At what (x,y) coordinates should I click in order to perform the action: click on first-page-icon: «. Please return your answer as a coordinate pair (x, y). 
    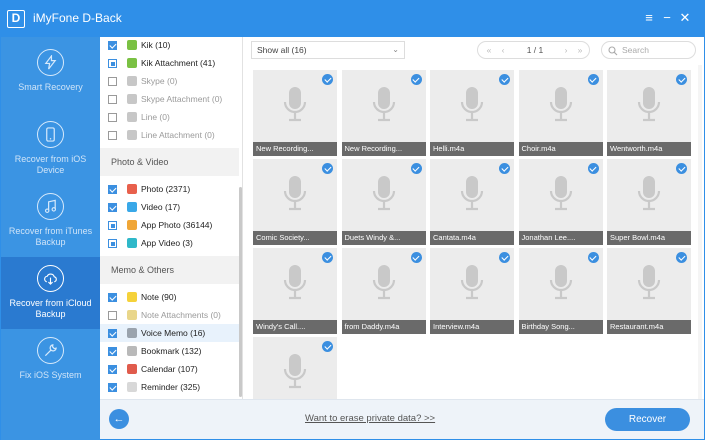
    Looking at the image, I should click on (489, 50).